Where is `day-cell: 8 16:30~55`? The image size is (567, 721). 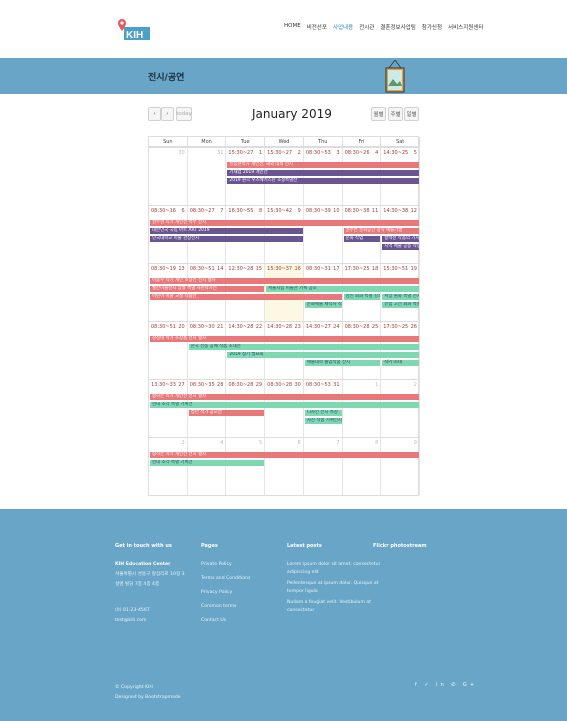
day-cell: 8 16:30~55 is located at coordinates (246, 234).